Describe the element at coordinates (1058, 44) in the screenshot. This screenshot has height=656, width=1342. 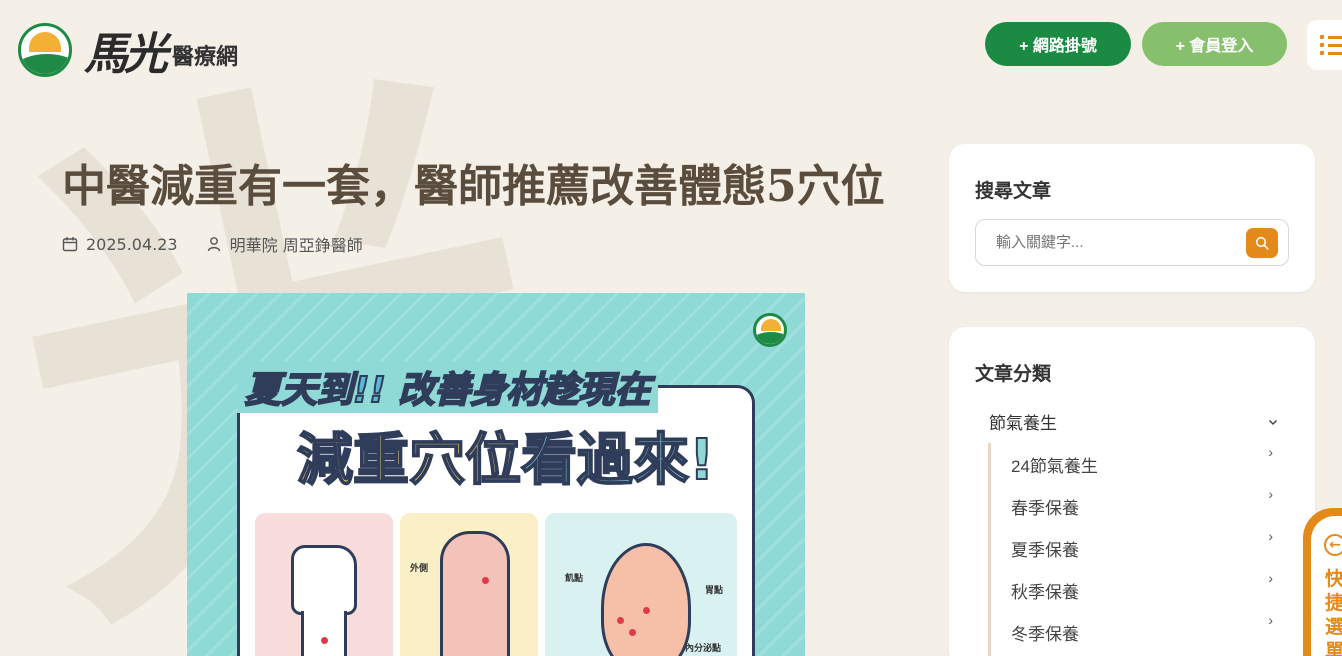
I see `online-registration-button: + 網路掛號` at that location.